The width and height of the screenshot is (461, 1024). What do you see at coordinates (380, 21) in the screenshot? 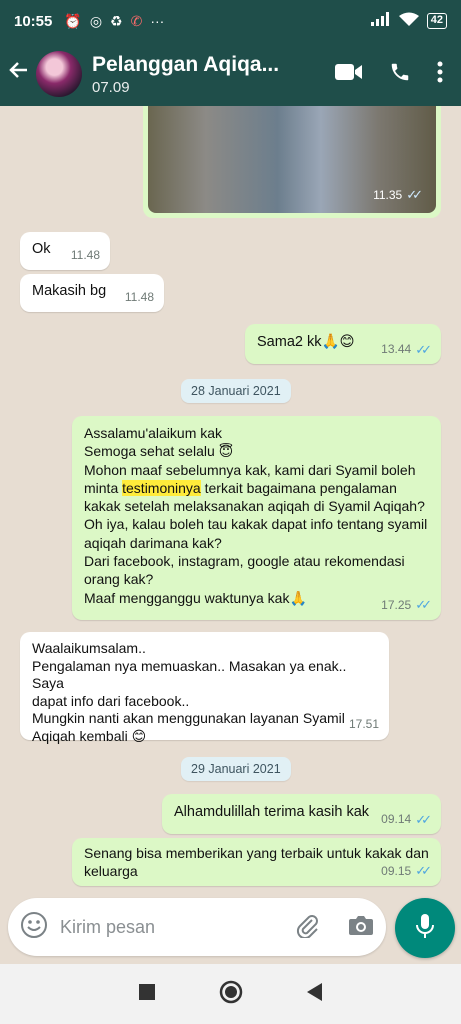
I see `signal-icon` at bounding box center [380, 21].